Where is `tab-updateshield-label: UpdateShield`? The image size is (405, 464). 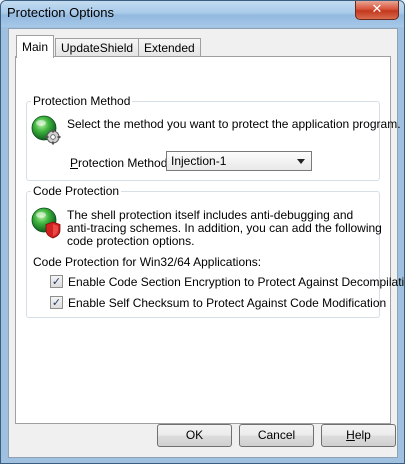
tab-updateshield-label: UpdateShield is located at coordinates (97, 48).